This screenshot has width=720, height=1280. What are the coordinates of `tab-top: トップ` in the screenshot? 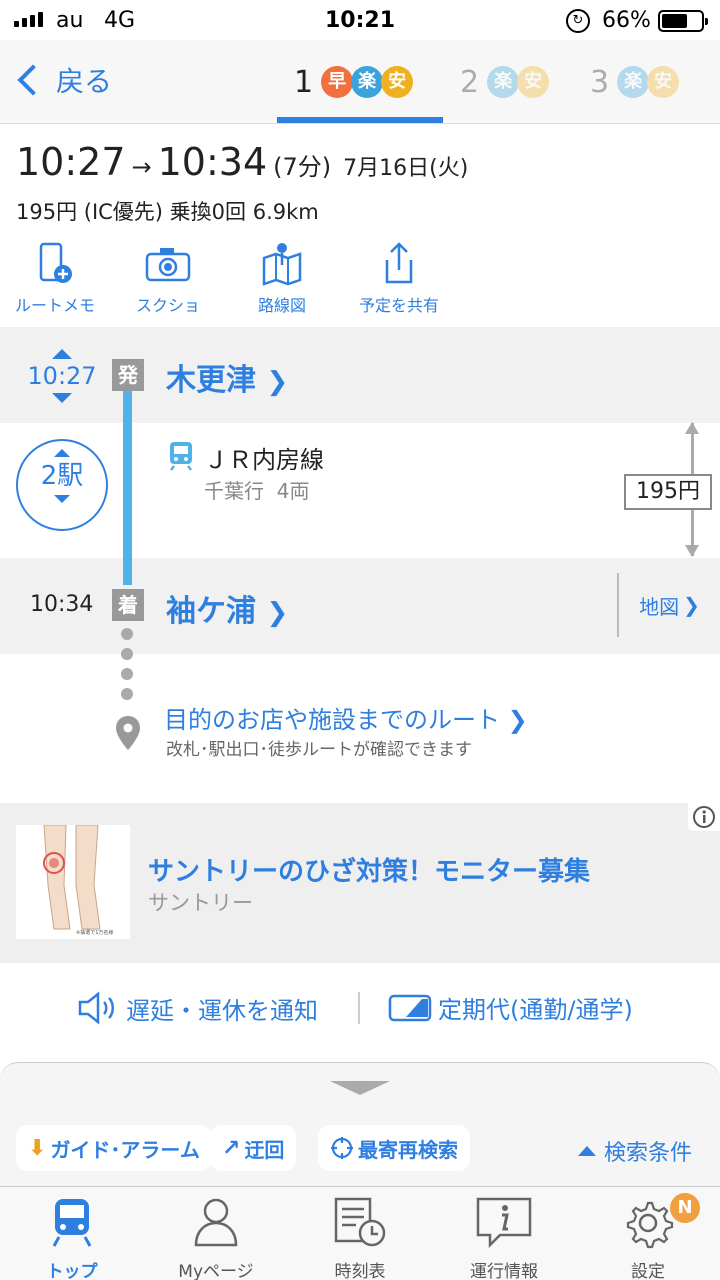 It's located at (72, 1237).